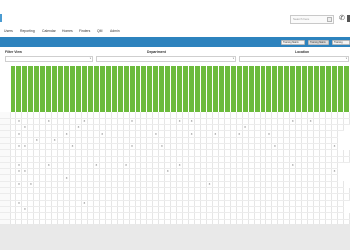 The width and height of the screenshot is (350, 250). Describe the element at coordinates (294, 59) in the screenshot. I see `location-select: ▾` at that location.